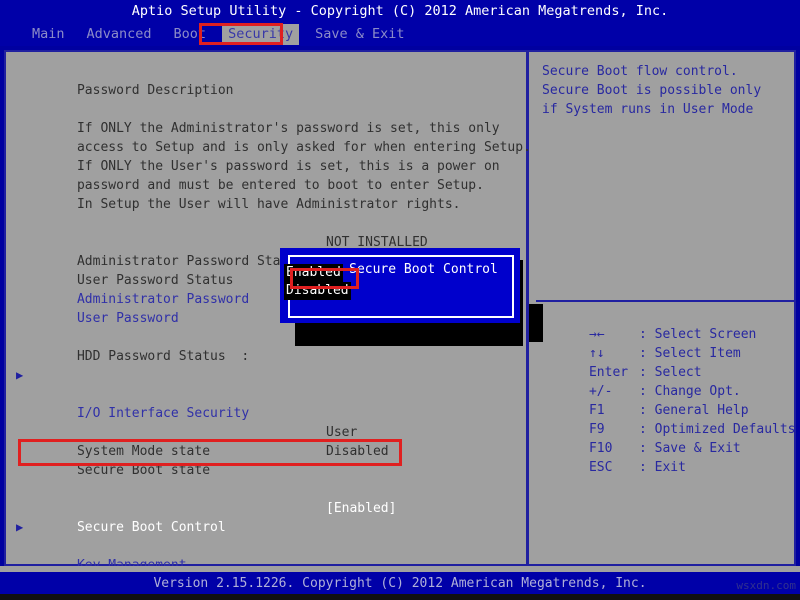 Image resolution: width=800 pixels, height=600 pixels. What do you see at coordinates (313, 273) in the screenshot?
I see `dialog-option-enabled: Enabled` at bounding box center [313, 273].